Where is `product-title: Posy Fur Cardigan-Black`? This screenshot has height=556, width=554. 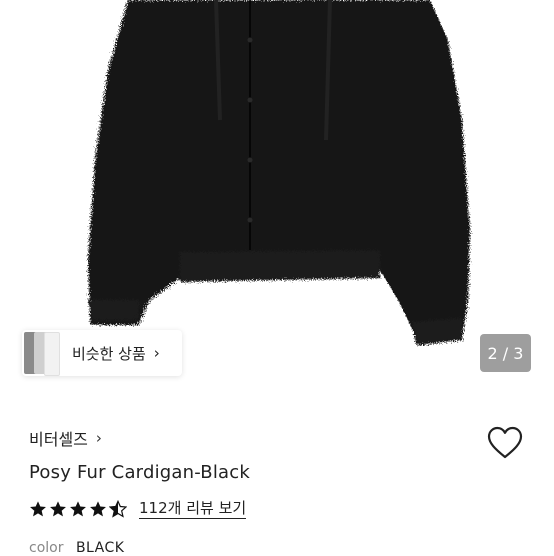
product-title: Posy Fur Cardigan-Black is located at coordinates (140, 472).